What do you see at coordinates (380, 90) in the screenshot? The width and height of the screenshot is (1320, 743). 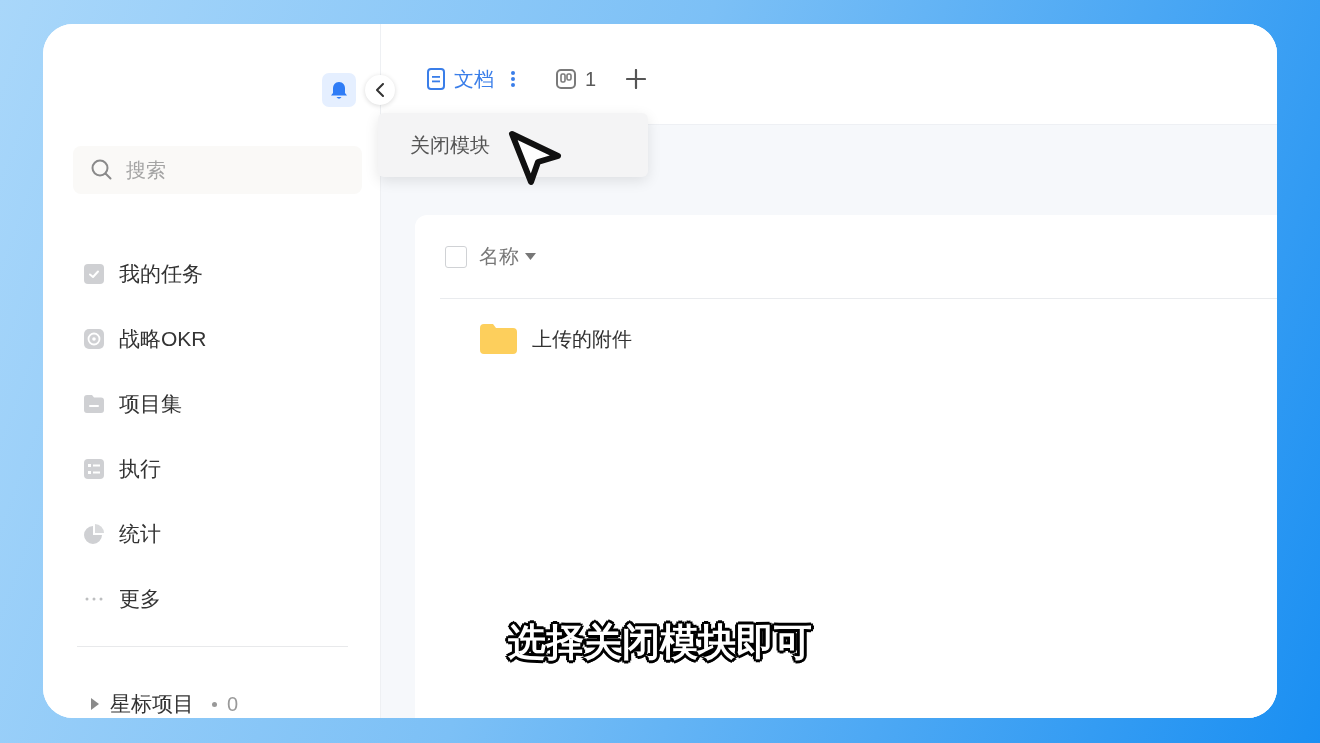 I see `chevron-left-icon` at bounding box center [380, 90].